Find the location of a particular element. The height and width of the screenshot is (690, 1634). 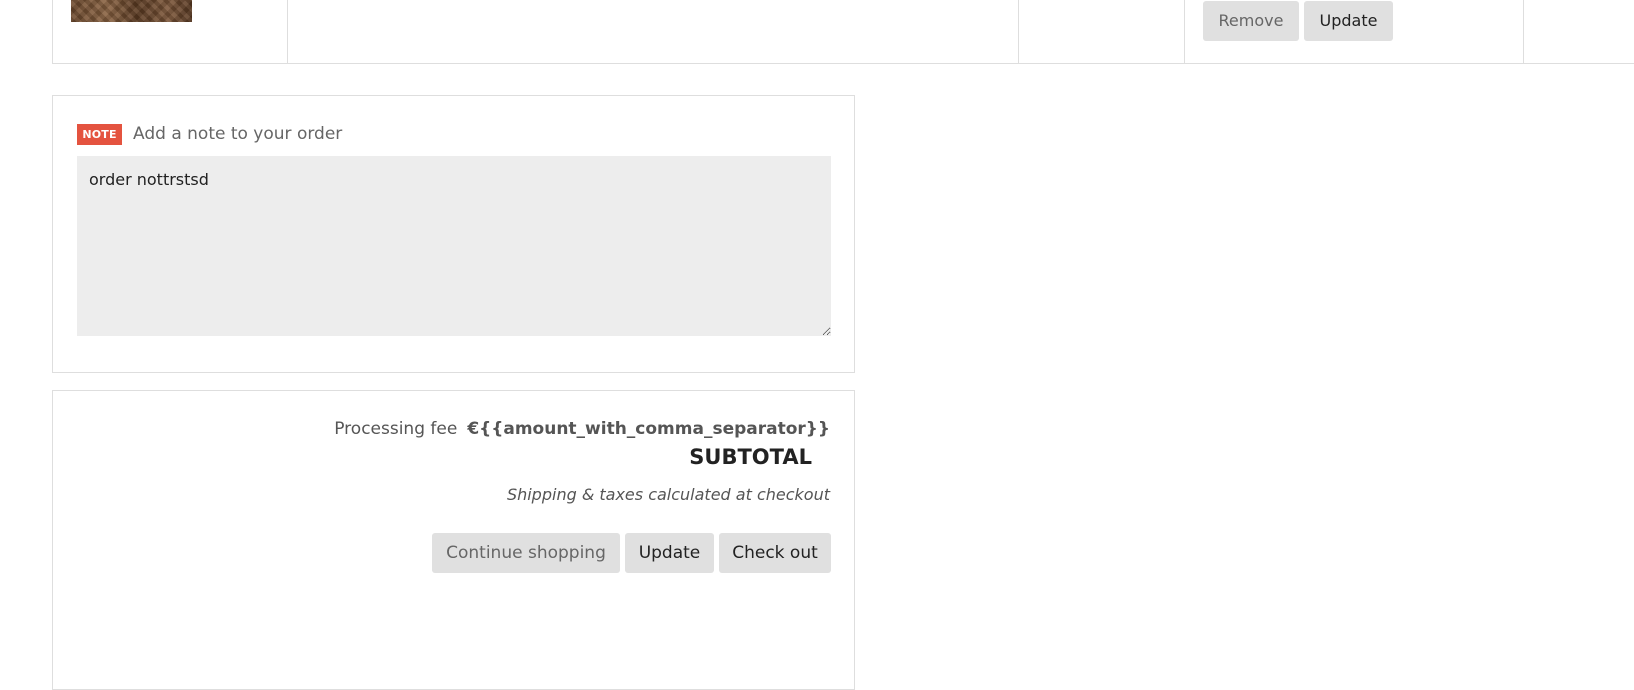

checkout-button: Check out is located at coordinates (775, 553).